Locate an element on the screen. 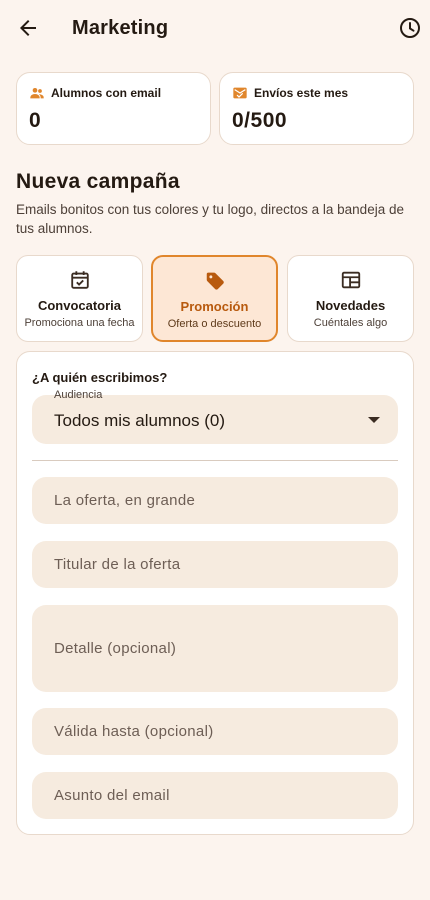  page-title: Marketing is located at coordinates (120, 28).